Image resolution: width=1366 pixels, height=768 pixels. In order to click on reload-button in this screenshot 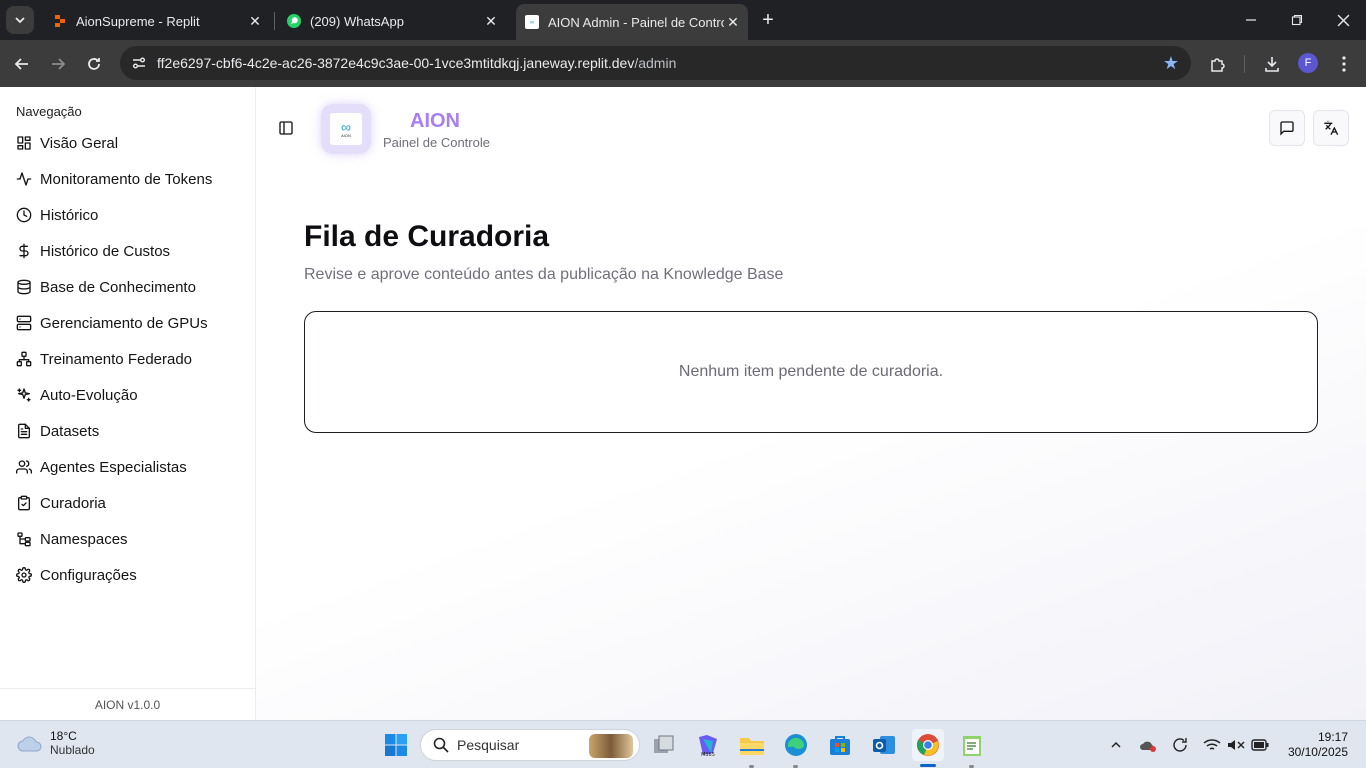, I will do `click(94, 64)`.